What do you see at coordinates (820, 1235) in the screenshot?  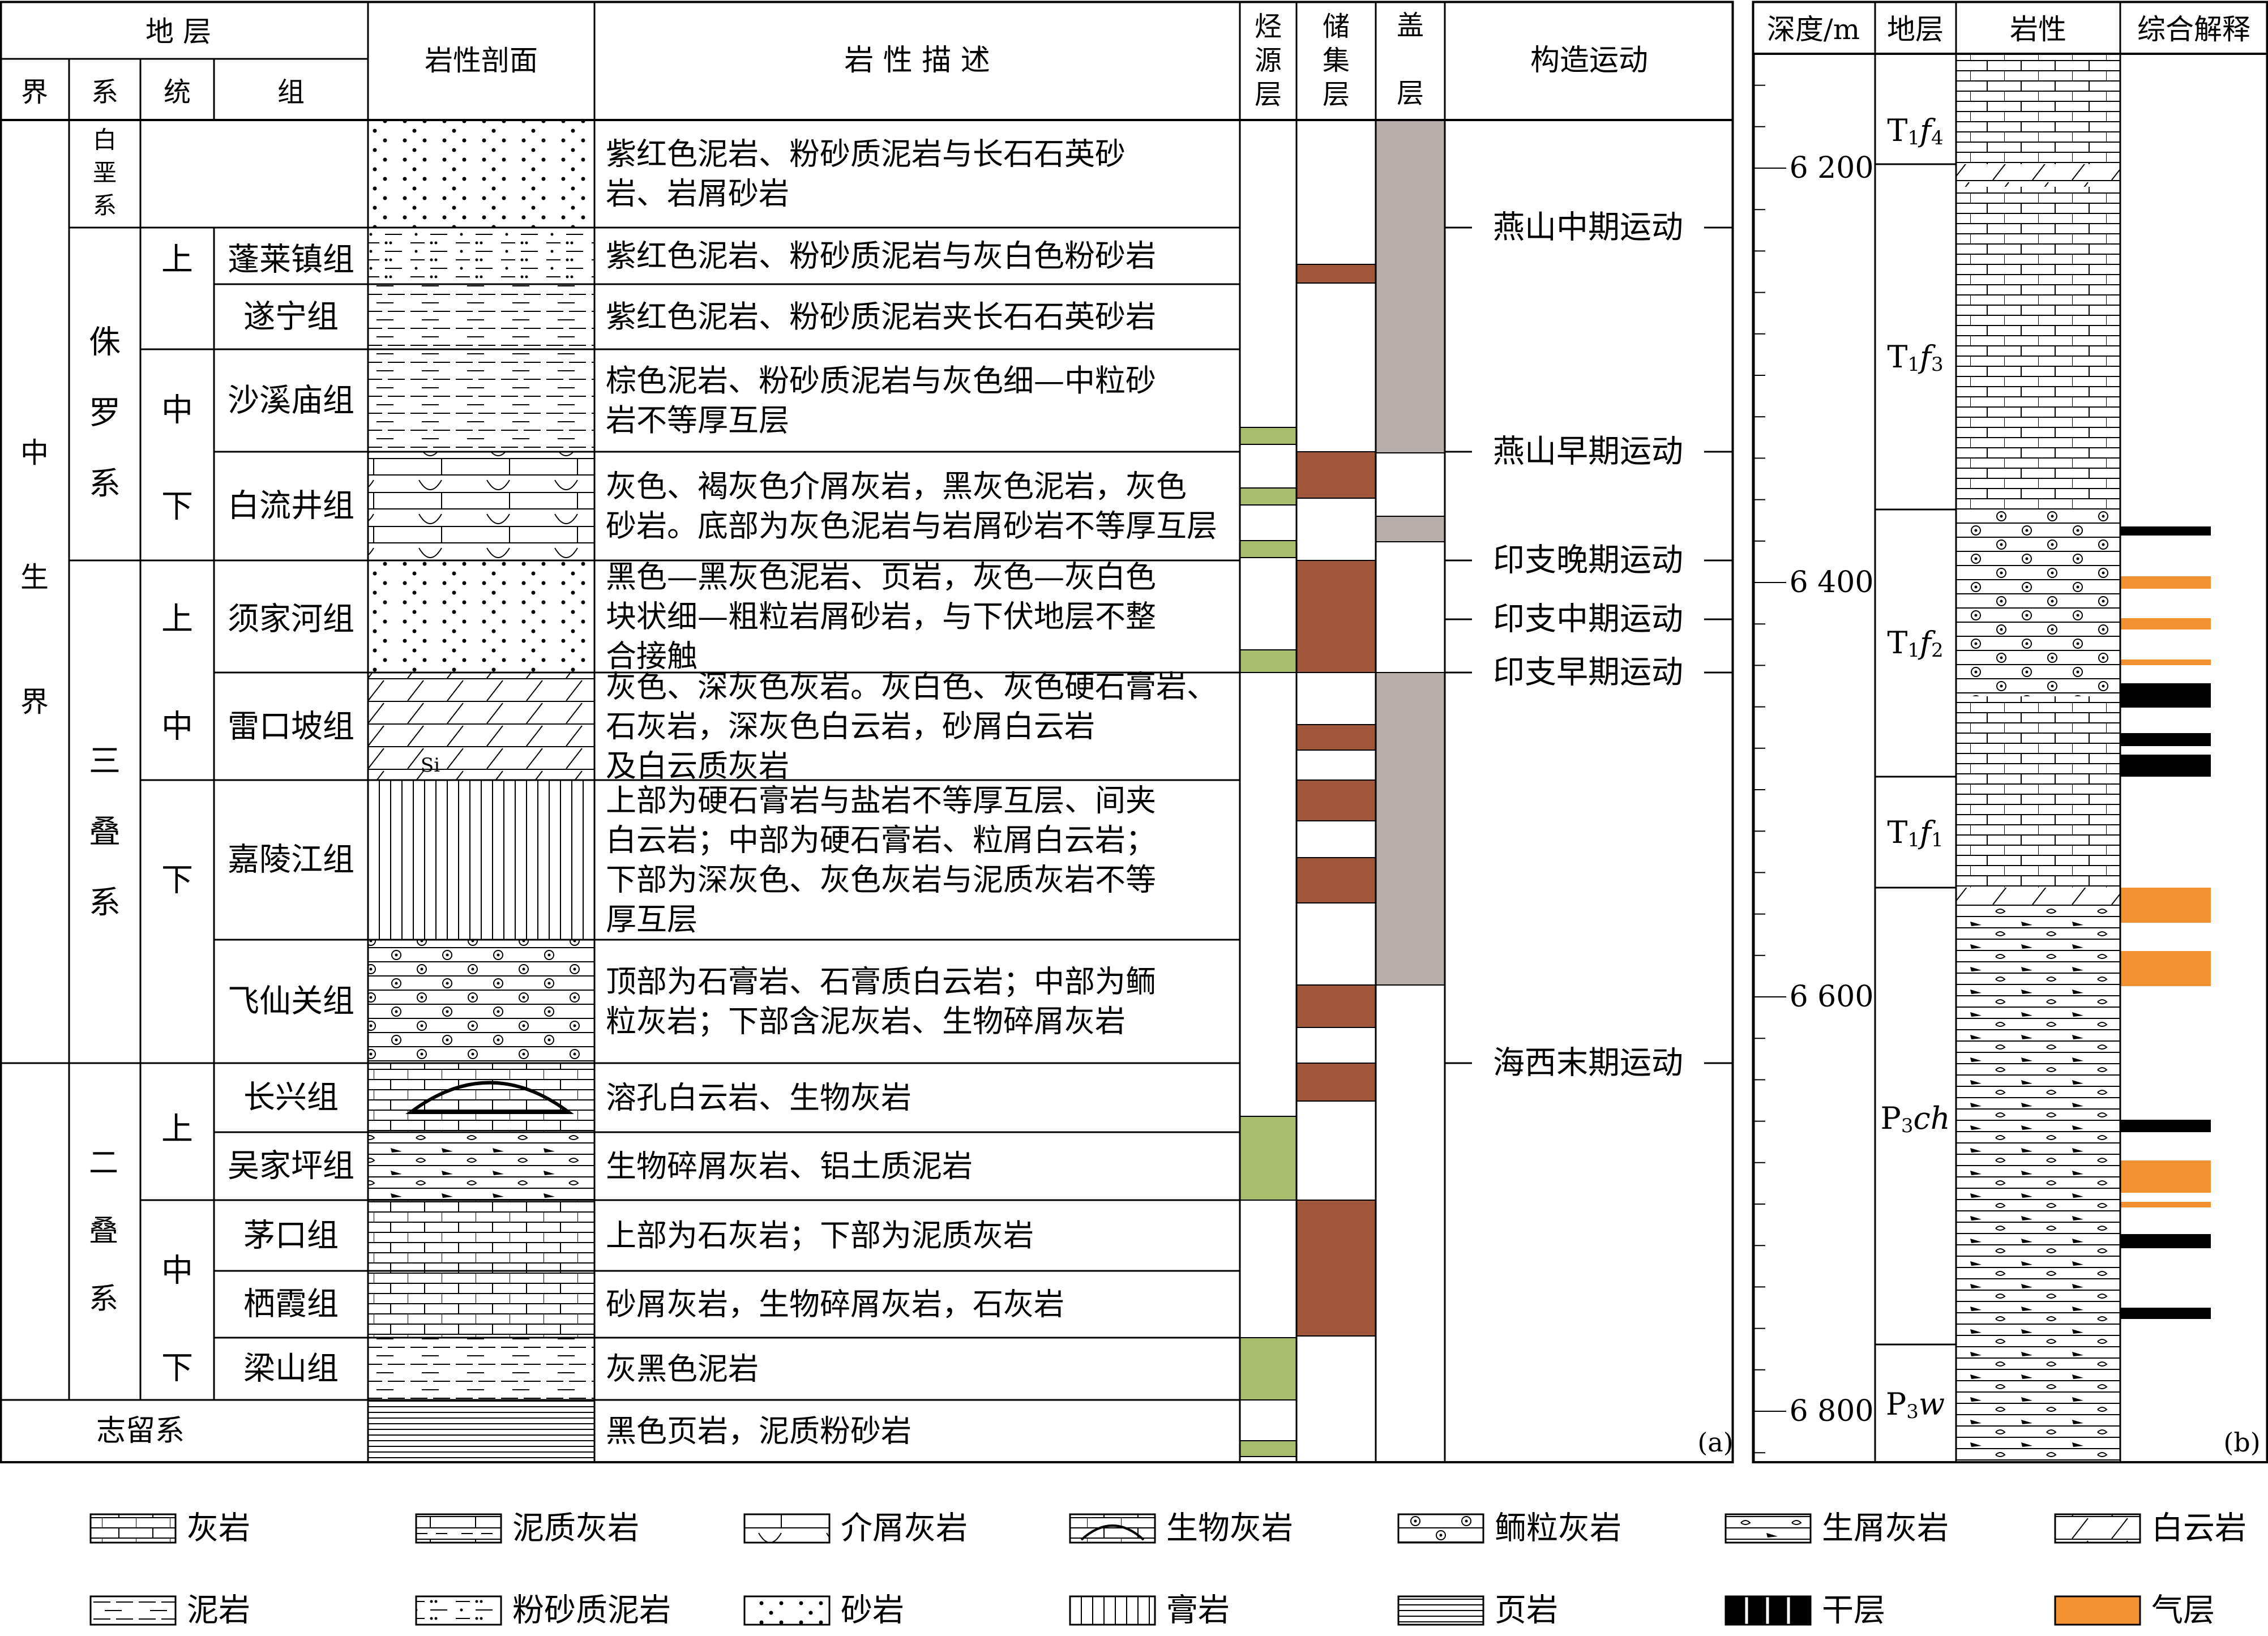 I see `description-text: 上部为石灰岩；下部为泥质灰岩` at bounding box center [820, 1235].